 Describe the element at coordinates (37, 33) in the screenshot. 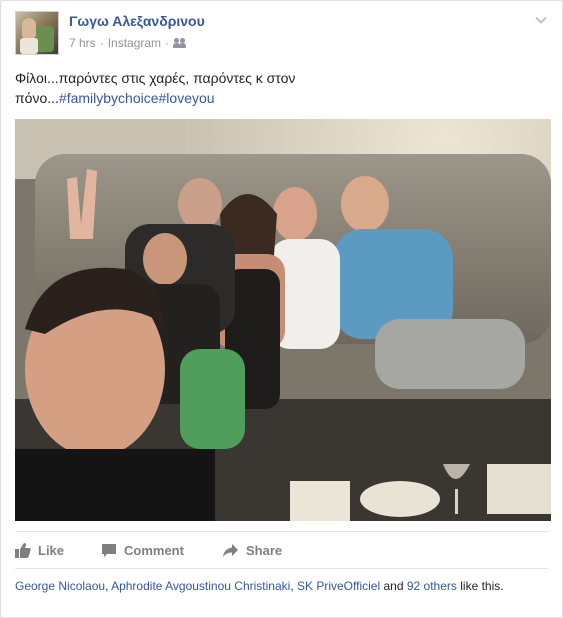

I see `author-avatar` at that location.